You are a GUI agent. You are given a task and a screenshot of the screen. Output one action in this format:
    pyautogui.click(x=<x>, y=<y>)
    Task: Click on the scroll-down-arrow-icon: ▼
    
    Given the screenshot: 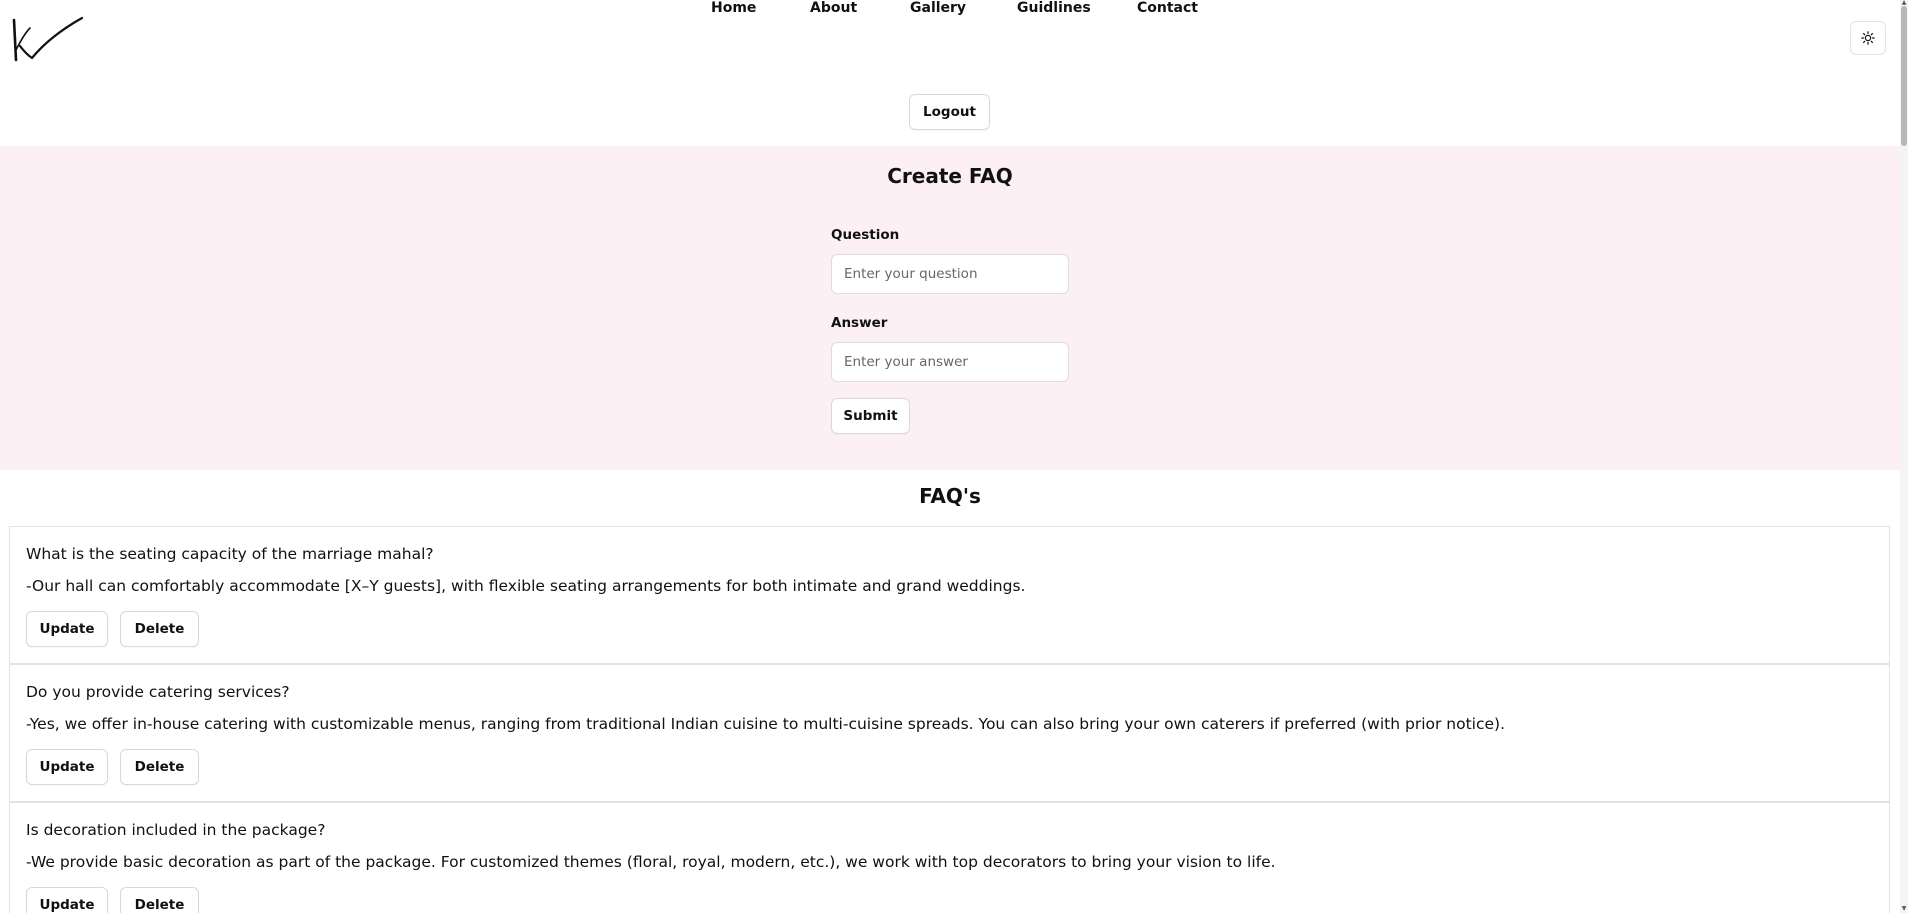 What is the action you would take?
    pyautogui.click(x=1904, y=909)
    